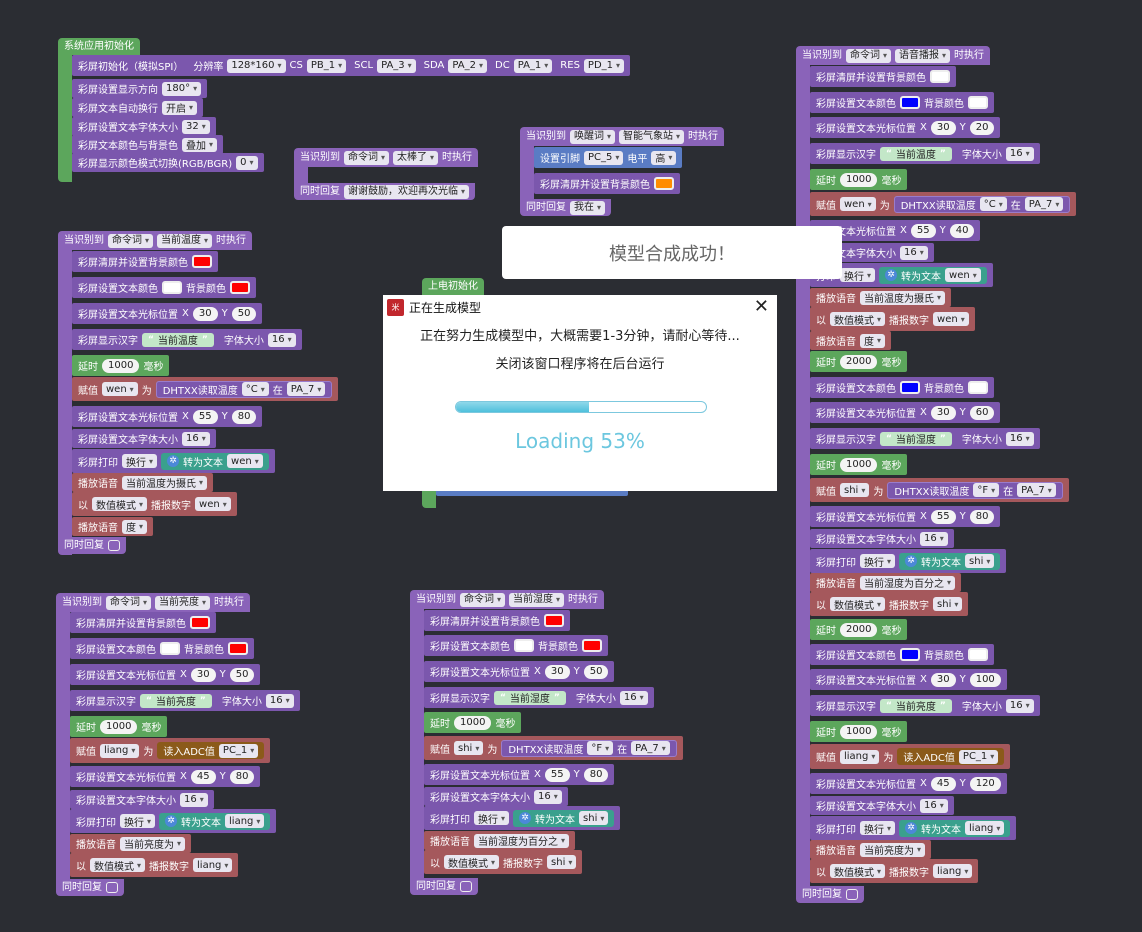 This screenshot has width=1142, height=932. Describe the element at coordinates (256, 65) in the screenshot. I see `resolution-dropdown: 128*160` at that location.